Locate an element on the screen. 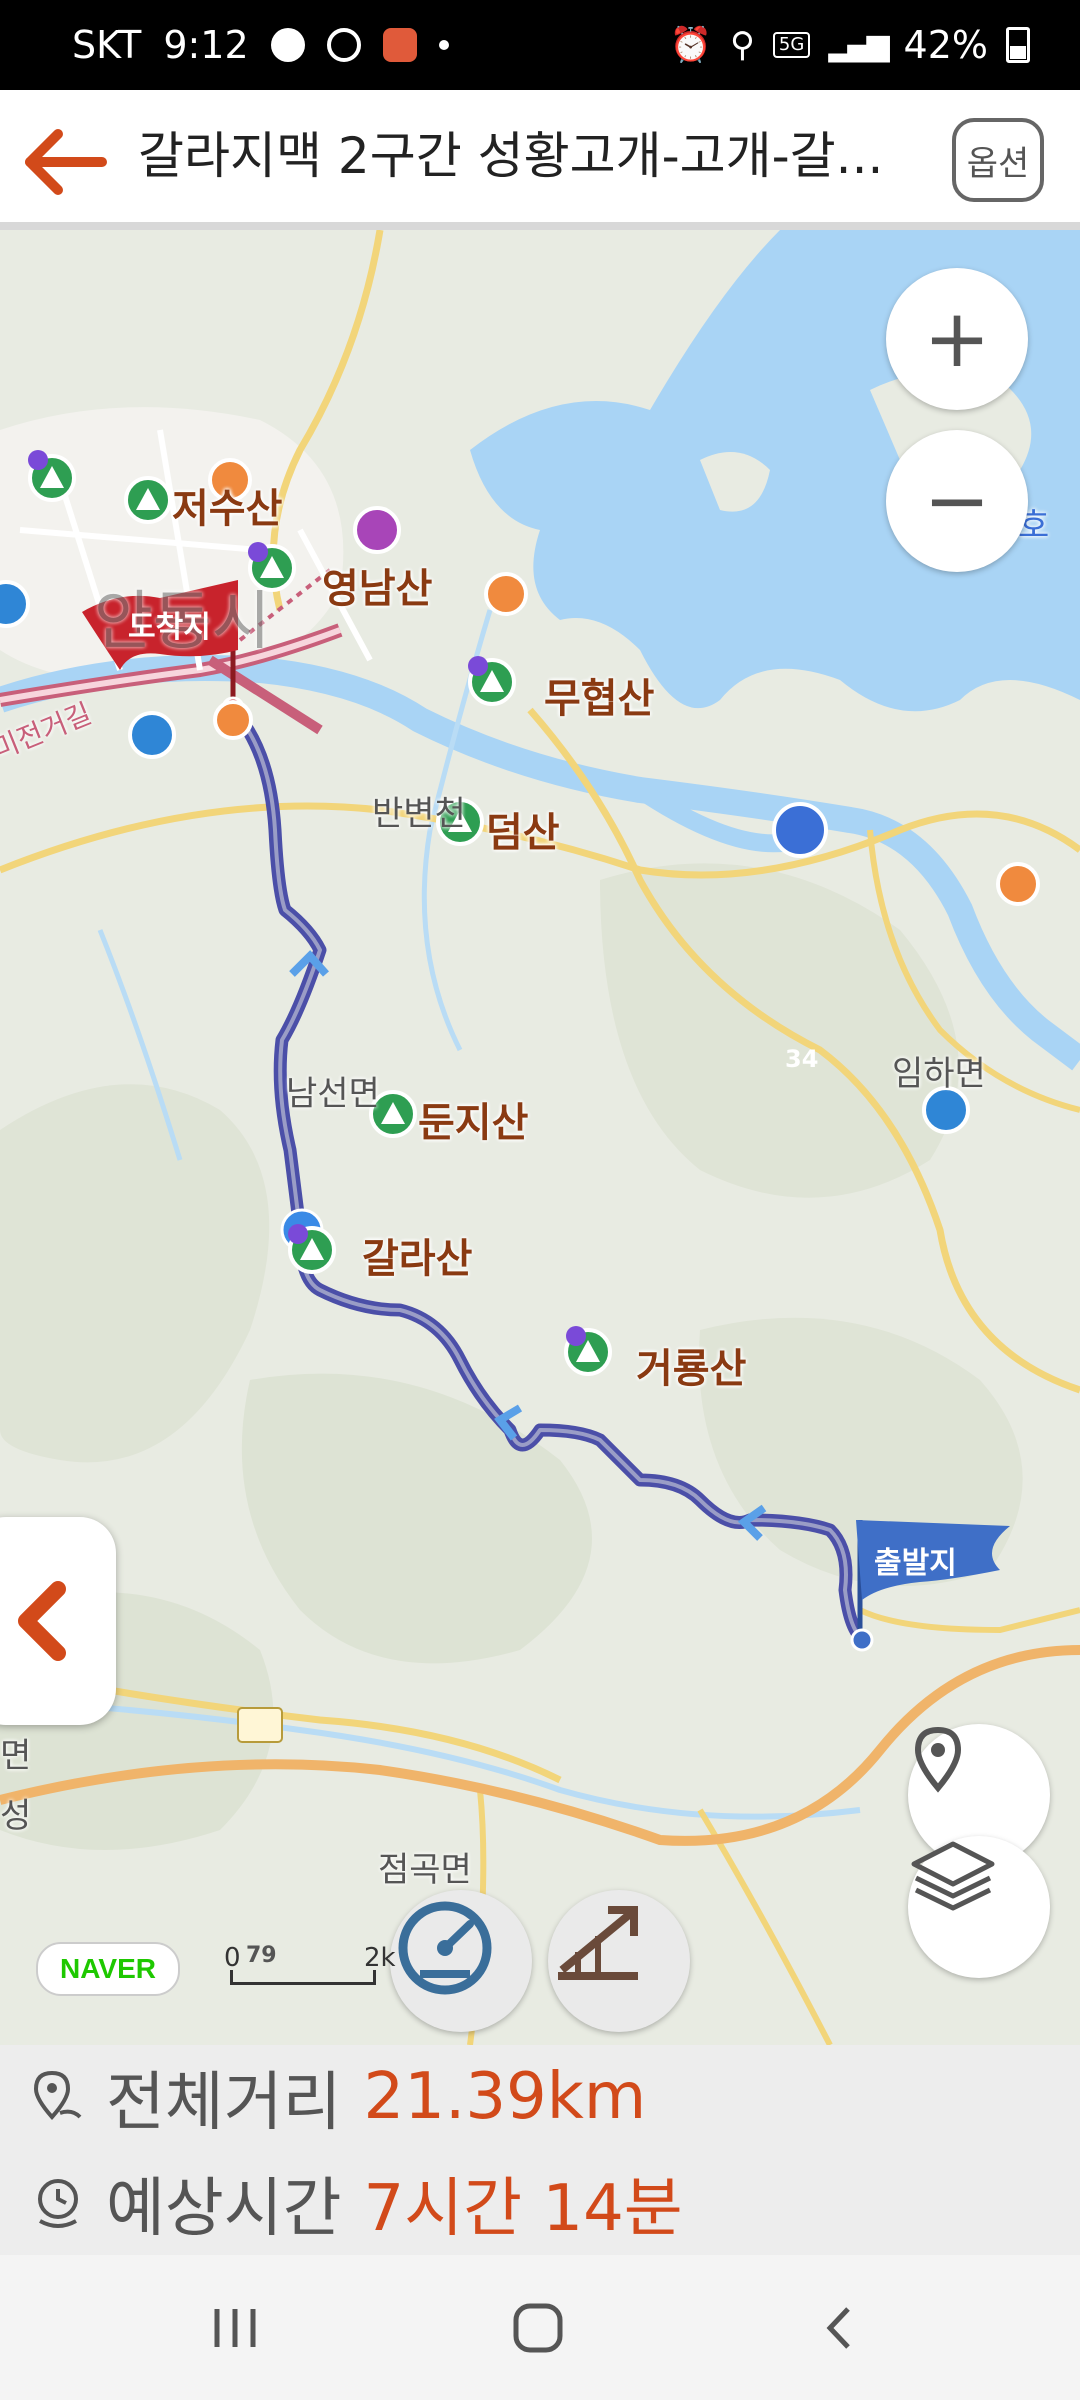  app-header: 갈라지맥 2구간 성황고개-고개-갈... 옵션 is located at coordinates (540, 160).